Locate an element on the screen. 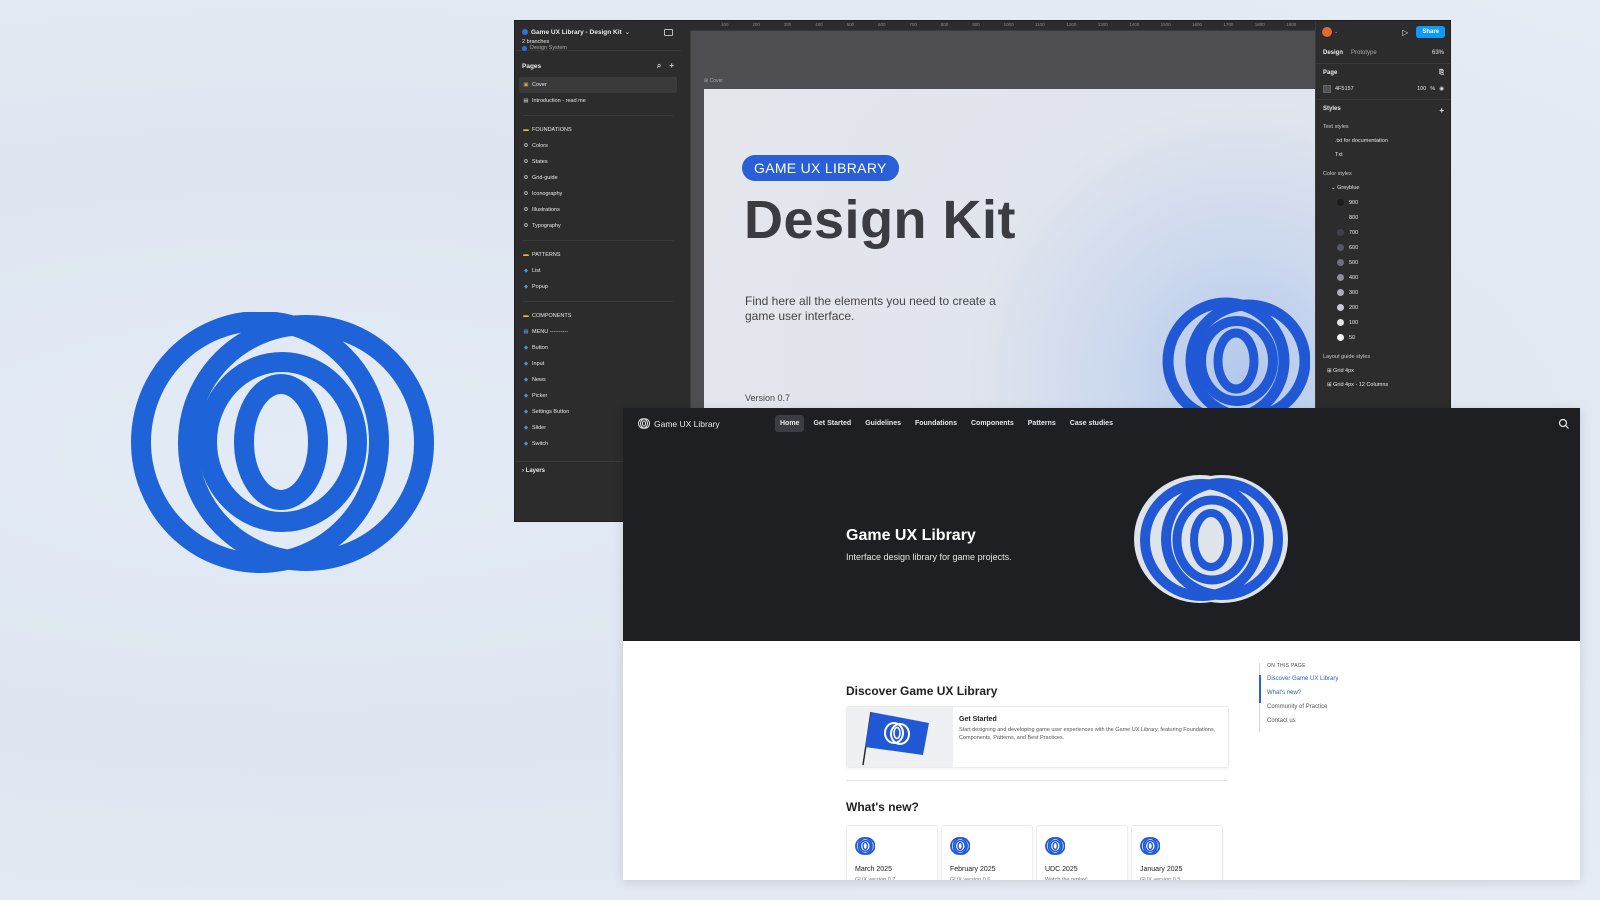 Image resolution: width=1600 pixels, height=900 pixels. folder-icon: ▬ is located at coordinates (526, 316).